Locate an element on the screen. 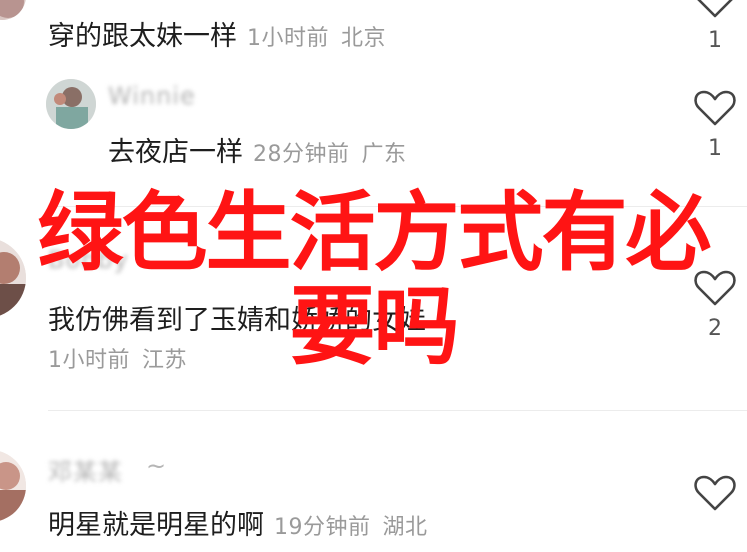 The height and width of the screenshot is (552, 747). like-count: 2 is located at coordinates (715, 328).